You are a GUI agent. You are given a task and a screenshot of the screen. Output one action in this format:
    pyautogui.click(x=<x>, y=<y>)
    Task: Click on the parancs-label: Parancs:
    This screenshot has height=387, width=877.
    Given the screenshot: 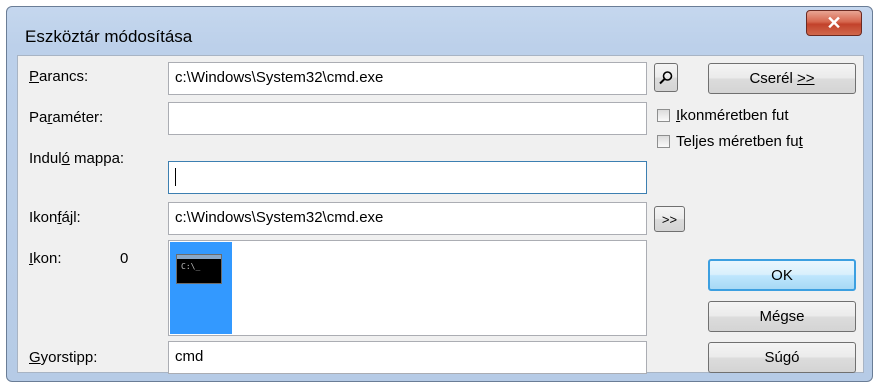 What is the action you would take?
    pyautogui.click(x=59, y=76)
    